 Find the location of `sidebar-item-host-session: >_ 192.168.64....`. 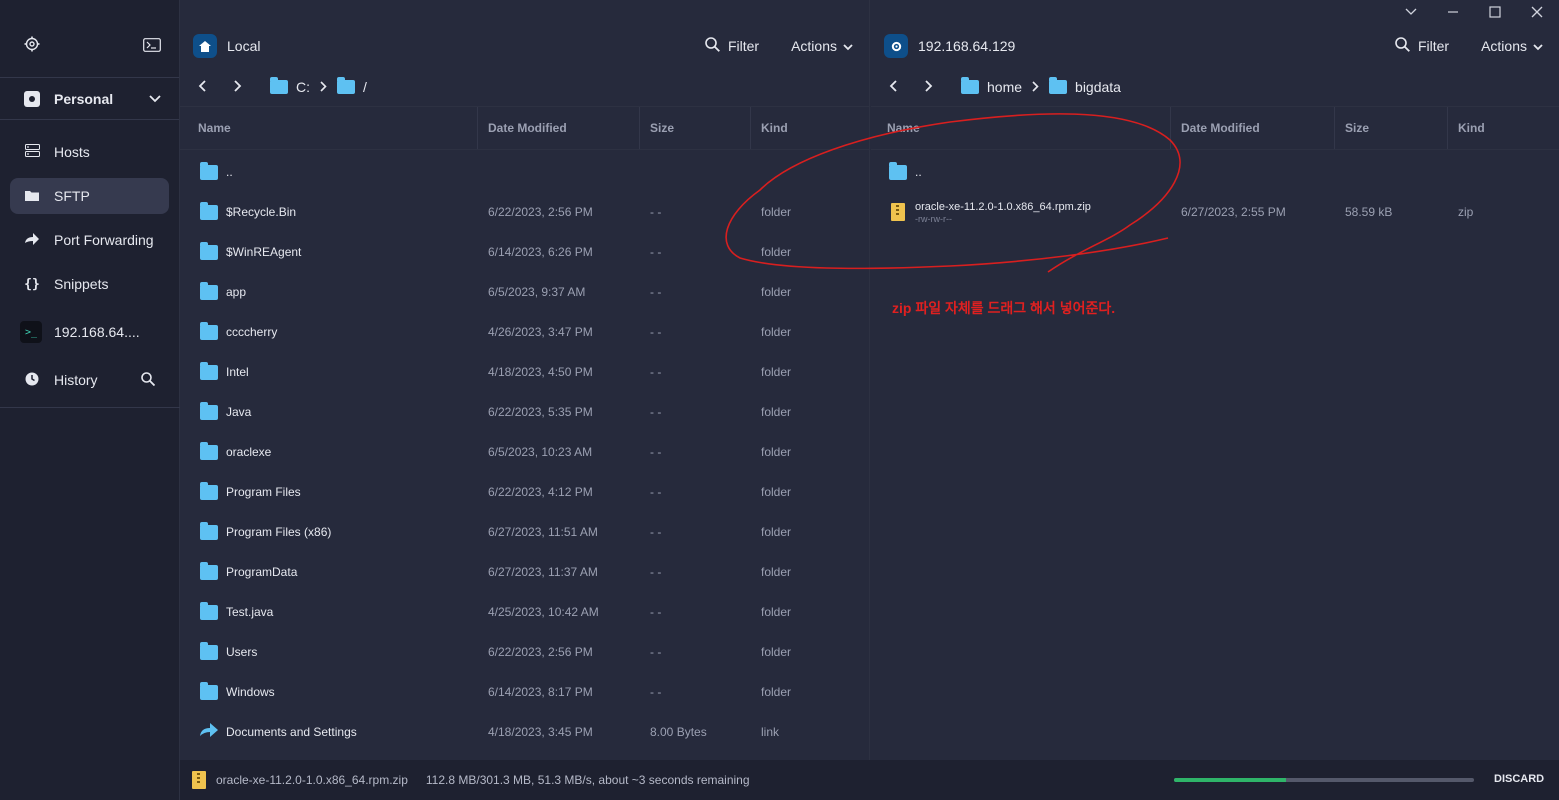

sidebar-item-host-session: >_ 192.168.64.... is located at coordinates (89, 332).